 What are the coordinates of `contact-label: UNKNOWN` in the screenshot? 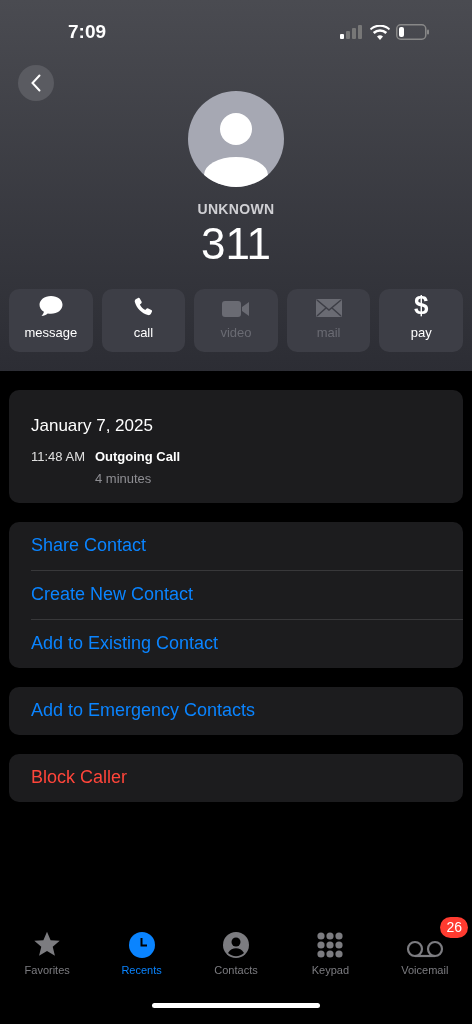 It's located at (236, 209).